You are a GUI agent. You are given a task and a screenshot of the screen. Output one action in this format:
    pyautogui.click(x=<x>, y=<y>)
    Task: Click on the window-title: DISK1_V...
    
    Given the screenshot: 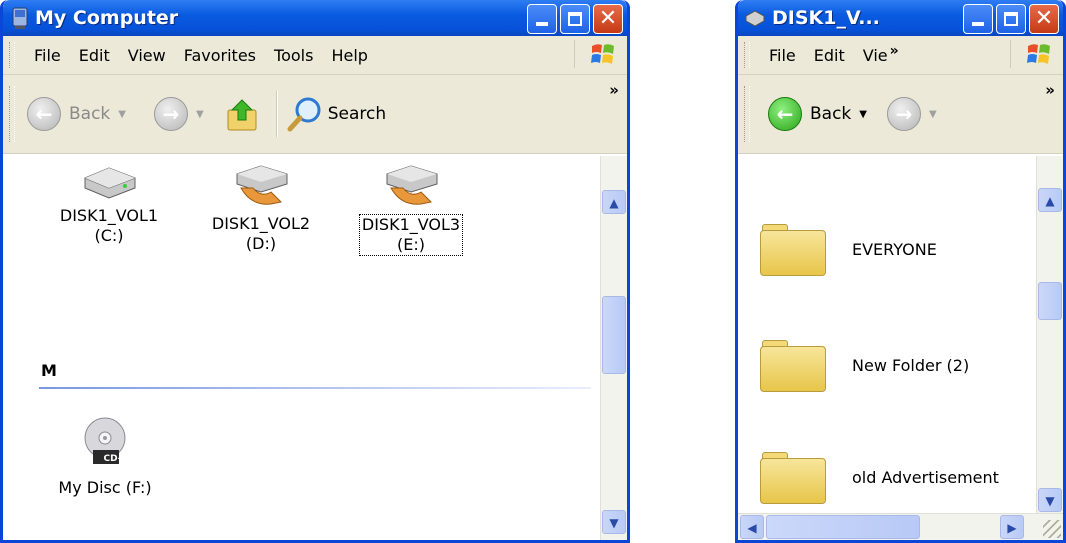 What is the action you would take?
    pyautogui.click(x=826, y=18)
    